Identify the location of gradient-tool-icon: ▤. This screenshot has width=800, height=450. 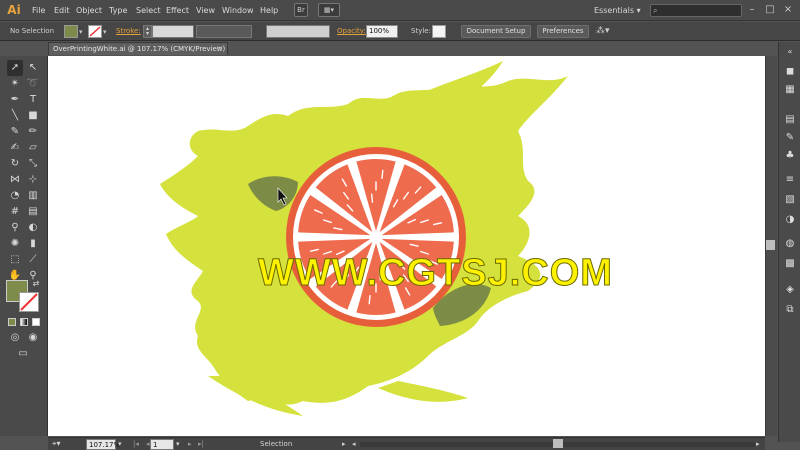
(33, 212).